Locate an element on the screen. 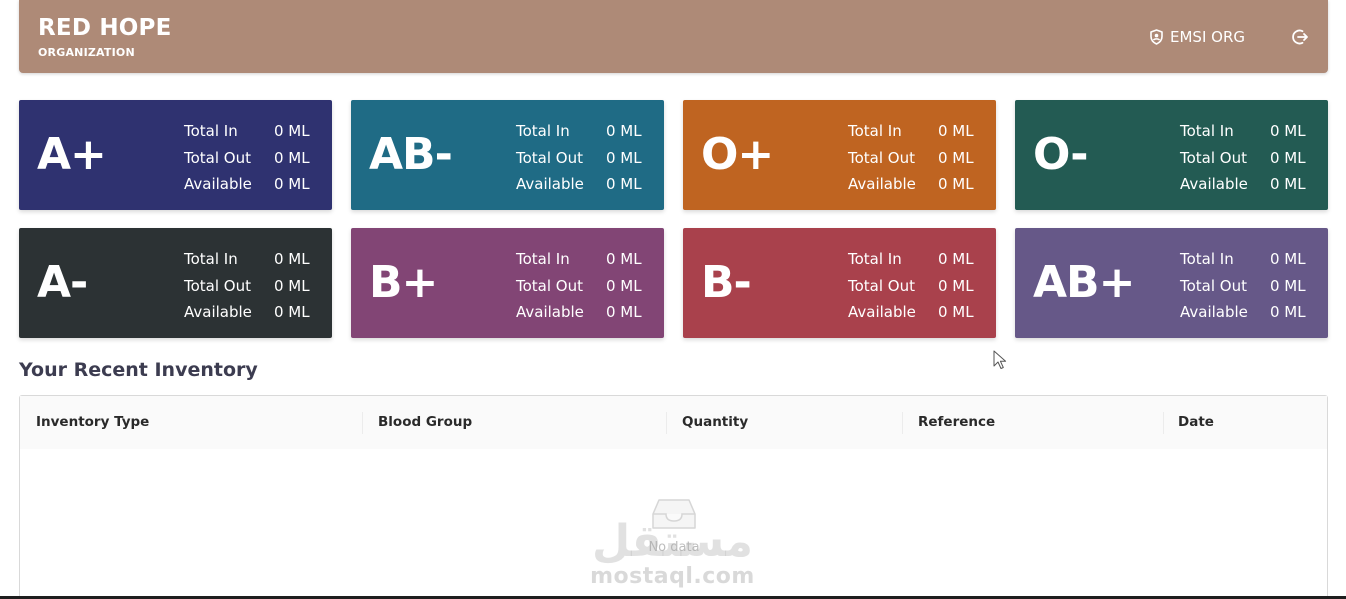 The width and height of the screenshot is (1346, 599). blood-group-label: B+ is located at coordinates (403, 282).